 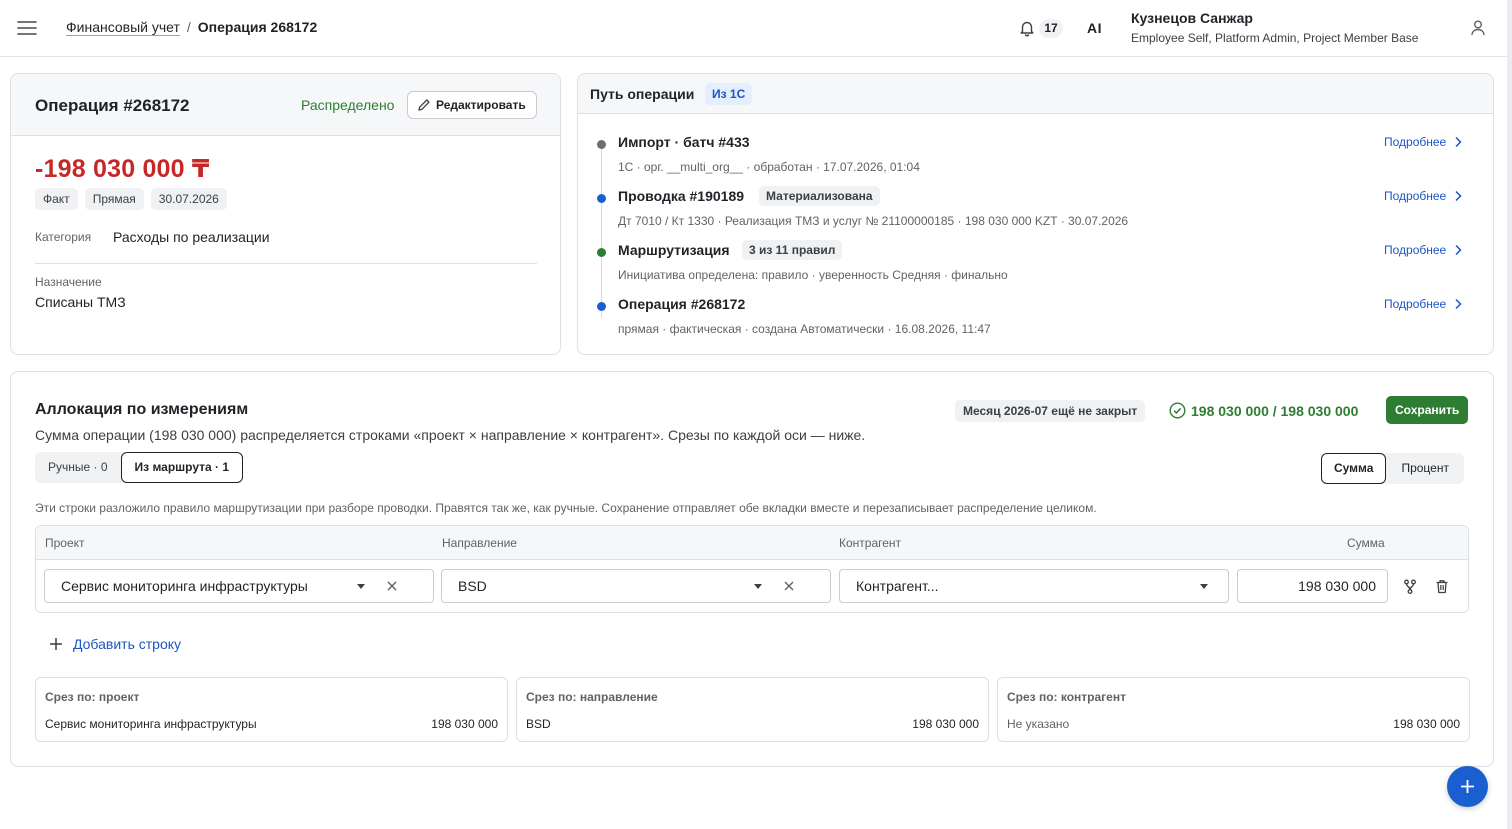 I want to click on trash-icon, so click(x=1442, y=586).